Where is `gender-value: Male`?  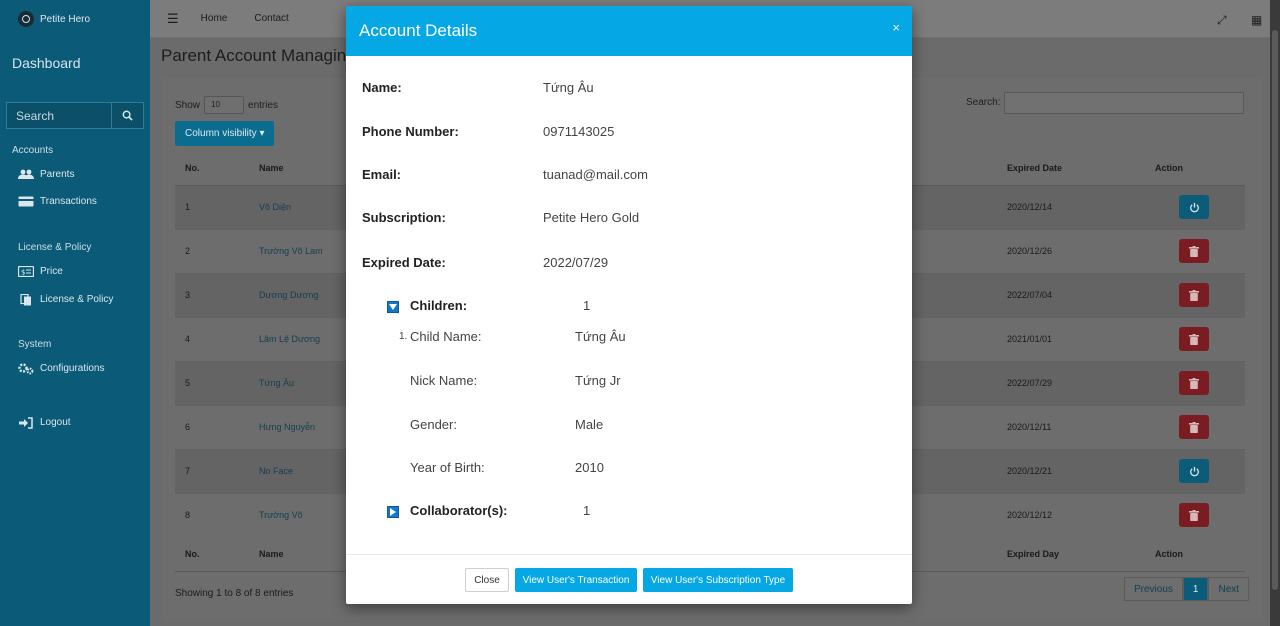
gender-value: Male is located at coordinates (589, 424).